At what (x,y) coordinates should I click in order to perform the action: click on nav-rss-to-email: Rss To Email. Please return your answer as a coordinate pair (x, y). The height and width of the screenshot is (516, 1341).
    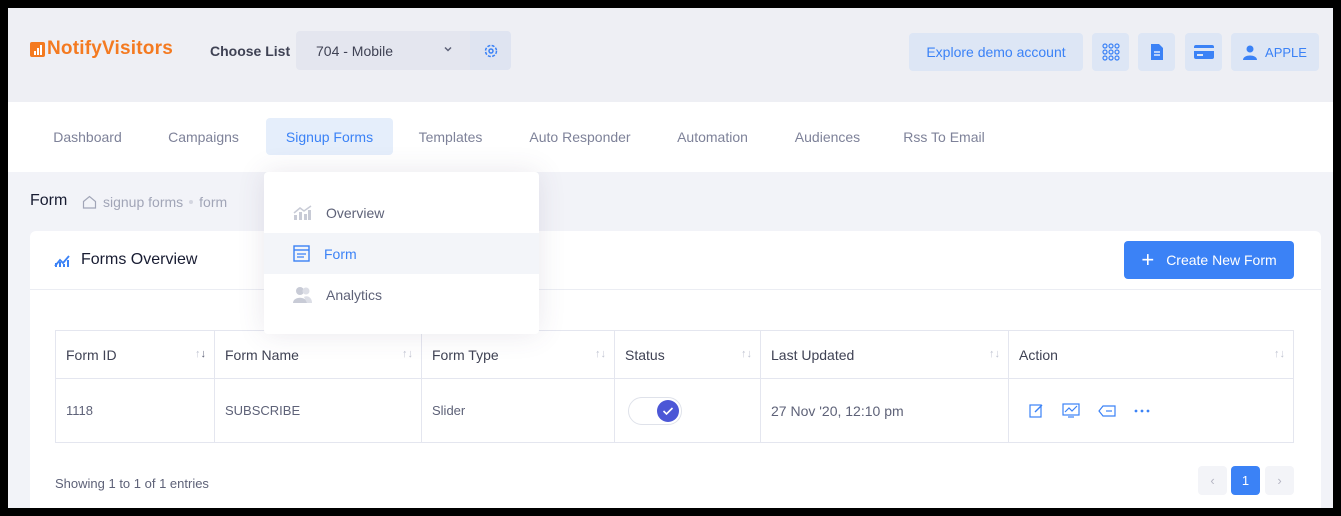
    Looking at the image, I should click on (944, 136).